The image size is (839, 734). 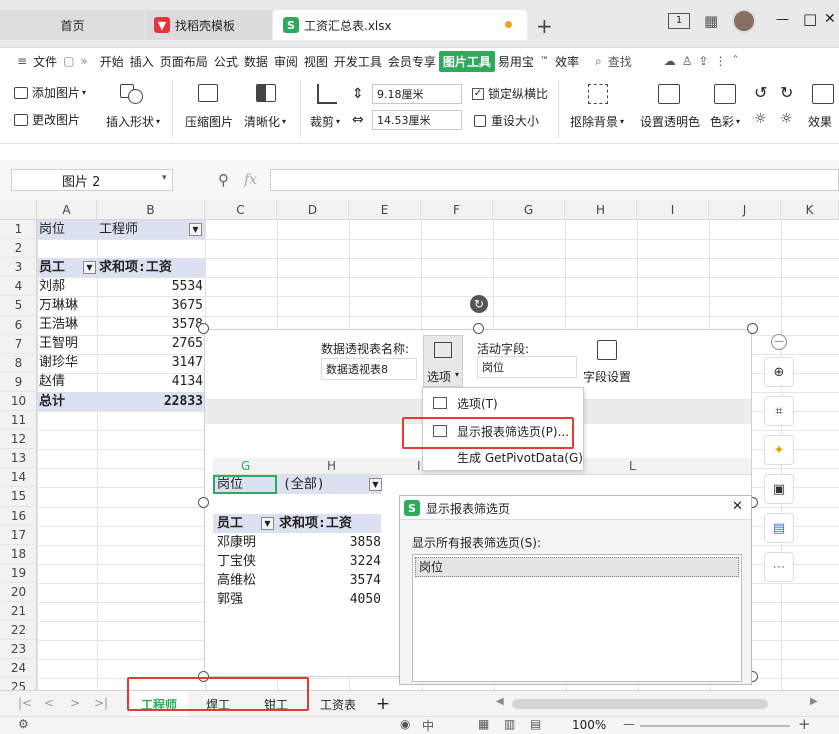 What do you see at coordinates (58, 343) in the screenshot?
I see `table-row-name: 王智明` at bounding box center [58, 343].